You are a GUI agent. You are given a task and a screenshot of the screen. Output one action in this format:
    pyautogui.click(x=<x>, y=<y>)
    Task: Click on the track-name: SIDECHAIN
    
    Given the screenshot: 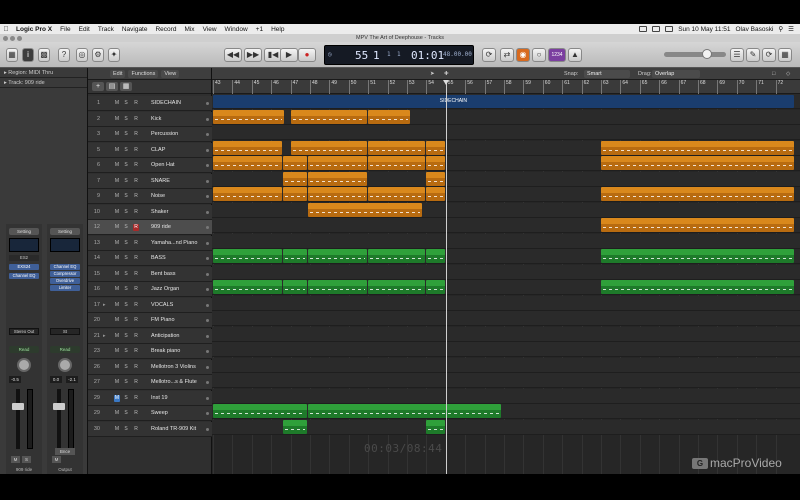 What is the action you would take?
    pyautogui.click(x=180, y=103)
    